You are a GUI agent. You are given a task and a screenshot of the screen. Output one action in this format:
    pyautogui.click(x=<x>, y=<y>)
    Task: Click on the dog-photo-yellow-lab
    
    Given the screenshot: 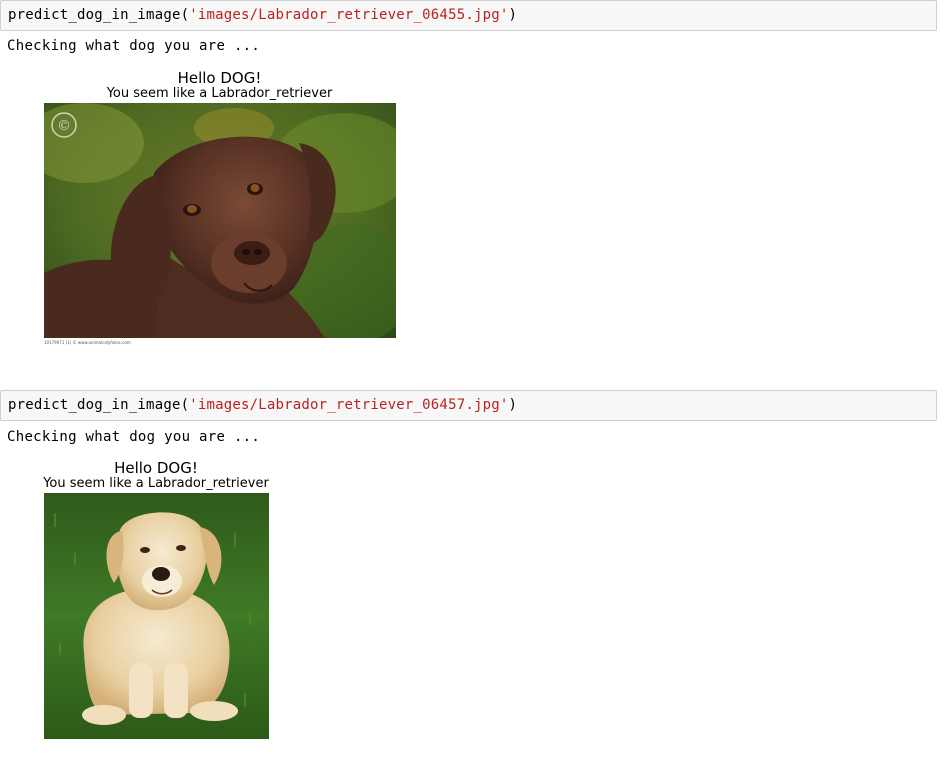 What is the action you would take?
    pyautogui.click(x=156, y=616)
    